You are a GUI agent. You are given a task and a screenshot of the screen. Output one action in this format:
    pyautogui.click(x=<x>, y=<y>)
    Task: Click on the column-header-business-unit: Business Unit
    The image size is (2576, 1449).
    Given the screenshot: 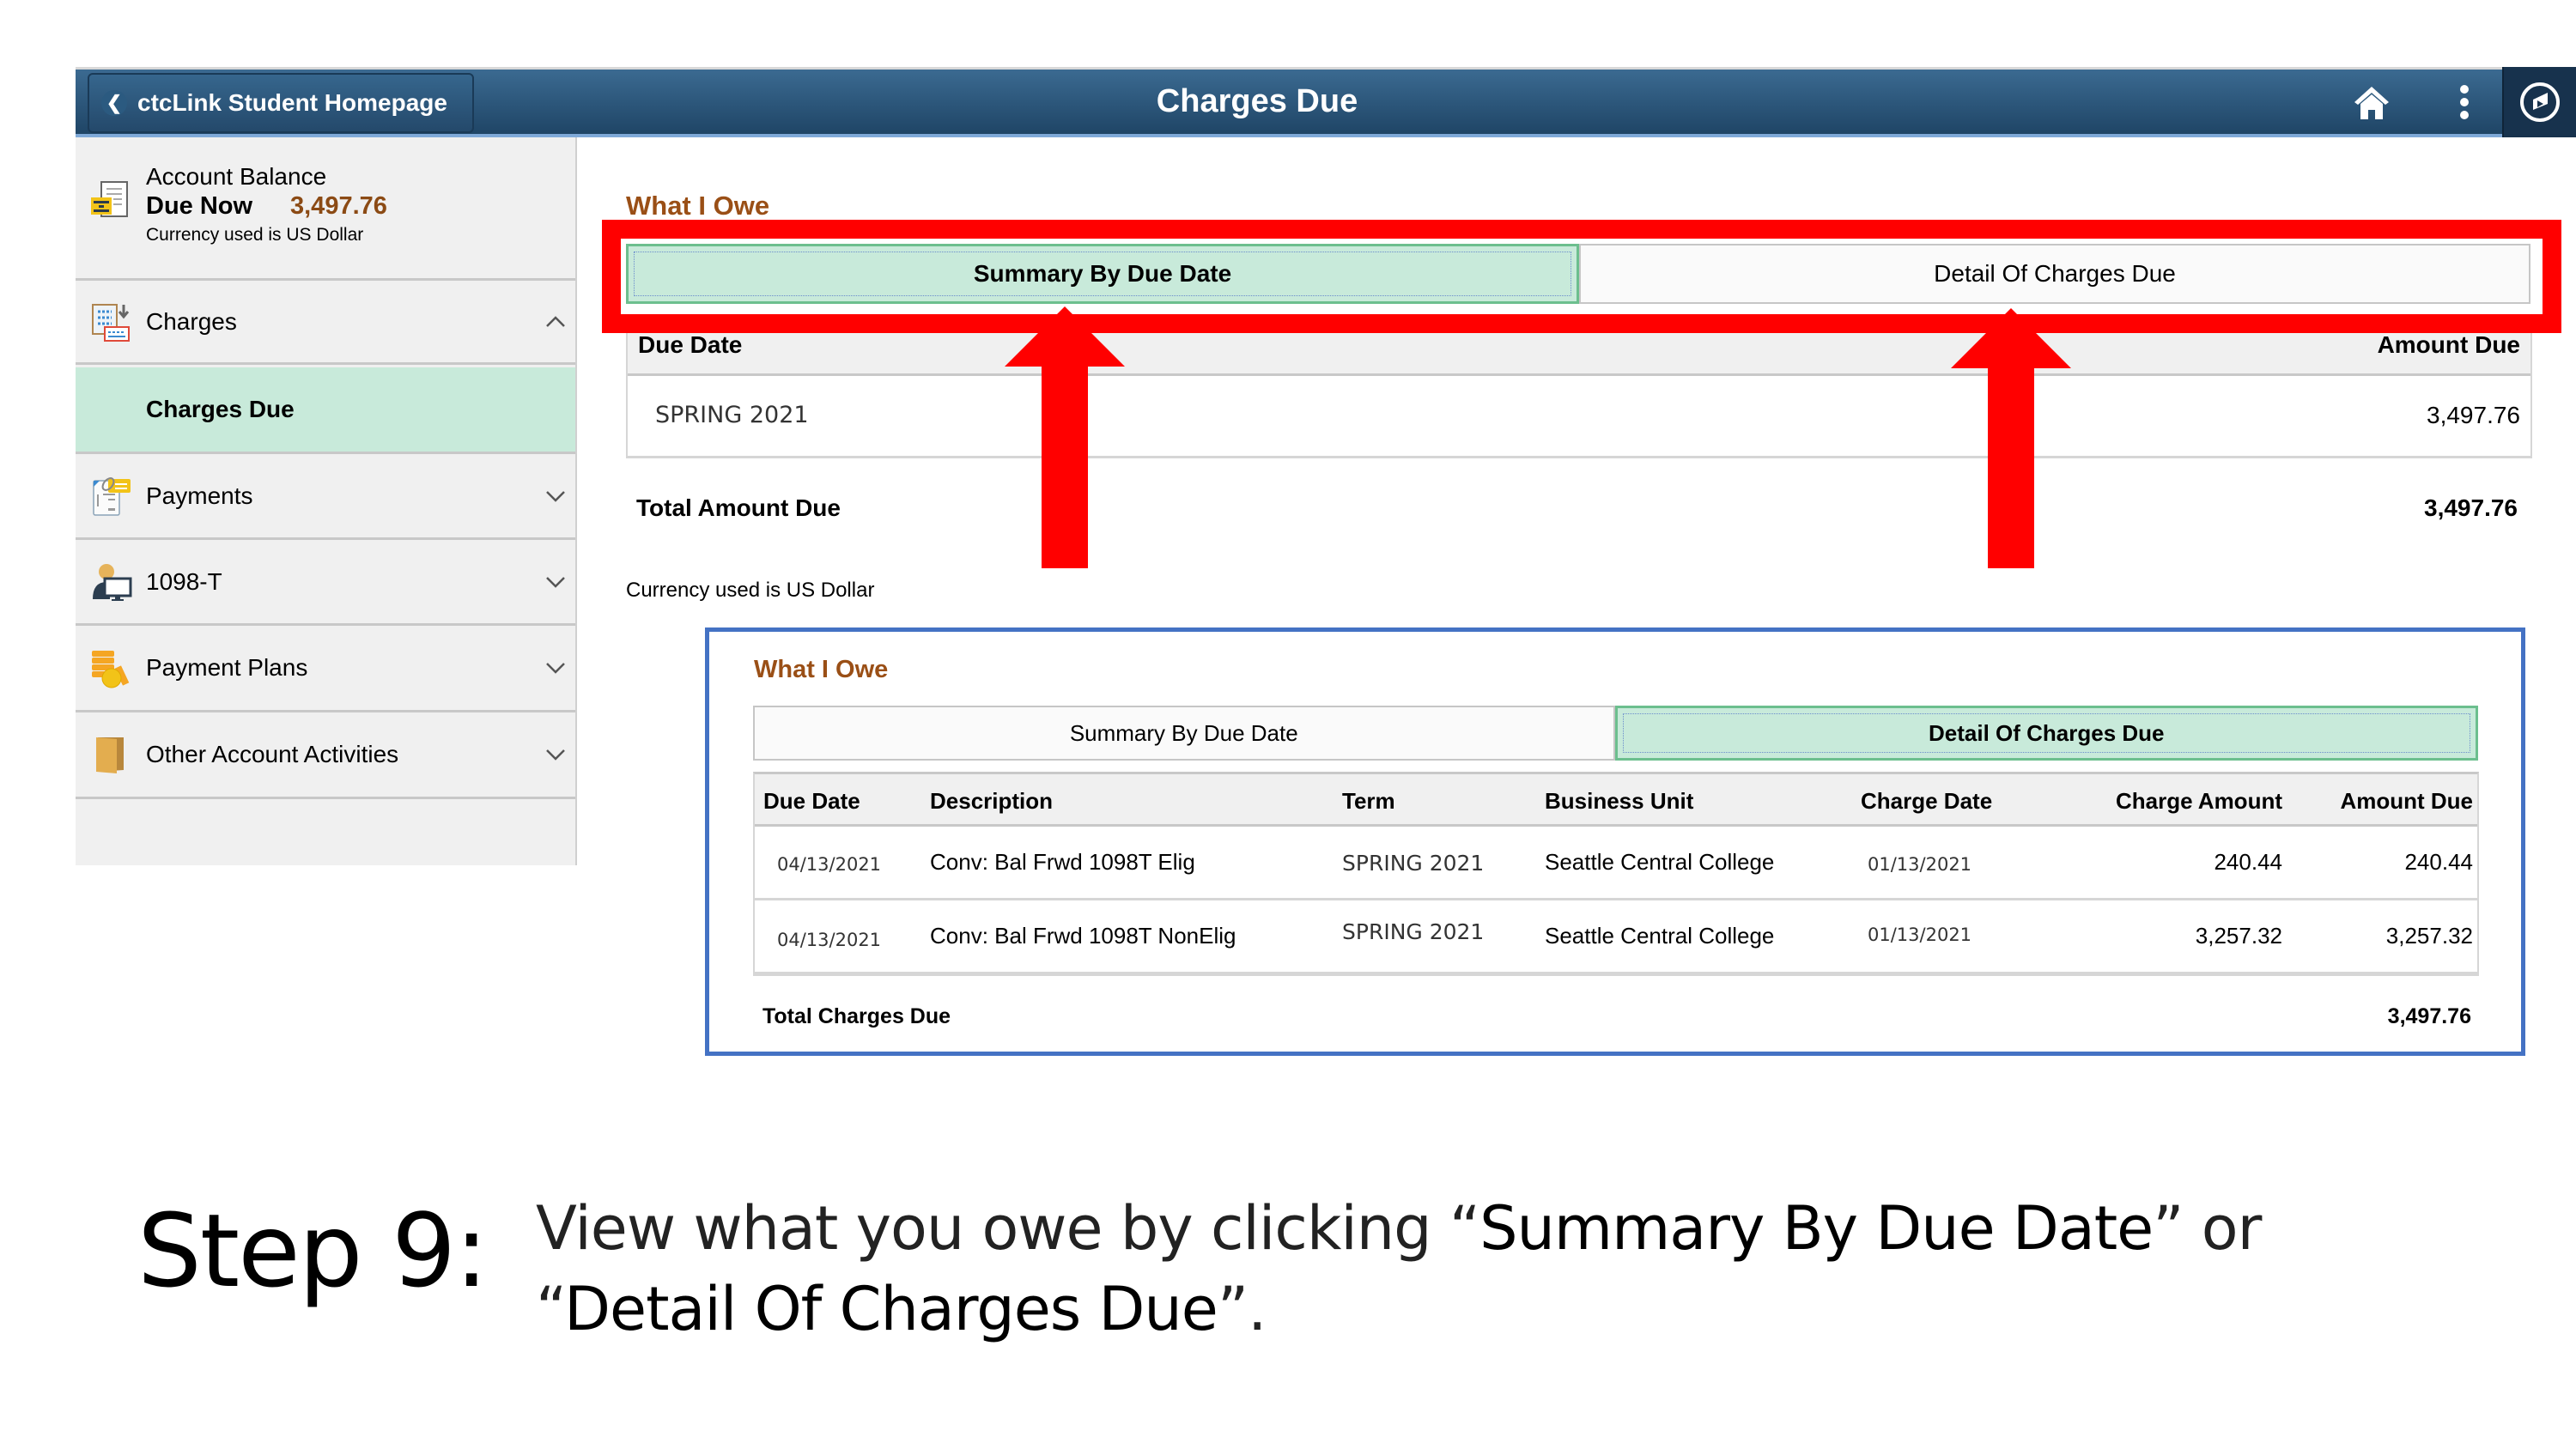 What is the action you would take?
    pyautogui.click(x=1620, y=801)
    